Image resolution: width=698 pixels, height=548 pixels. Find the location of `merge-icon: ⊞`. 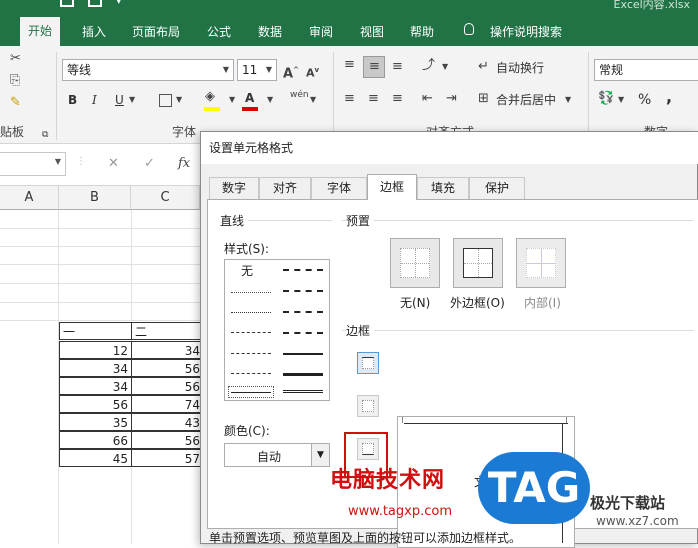

merge-icon: ⊞ is located at coordinates (483, 99).